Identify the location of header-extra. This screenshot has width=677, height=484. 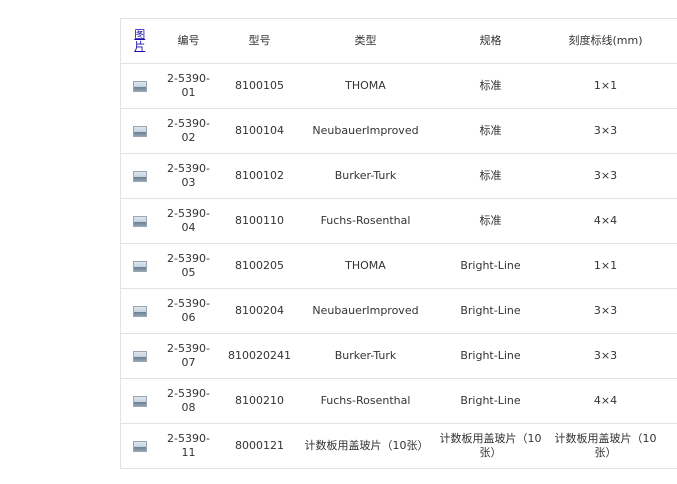
(668, 41).